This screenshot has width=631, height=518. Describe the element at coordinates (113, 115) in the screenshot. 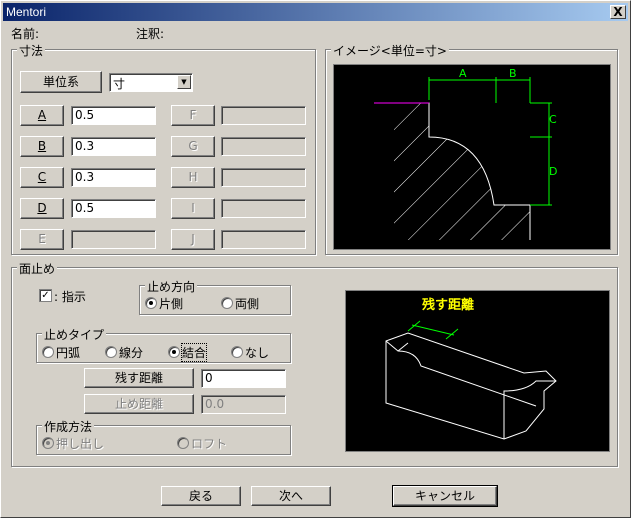

I see `param-a-input: 0.5` at that location.